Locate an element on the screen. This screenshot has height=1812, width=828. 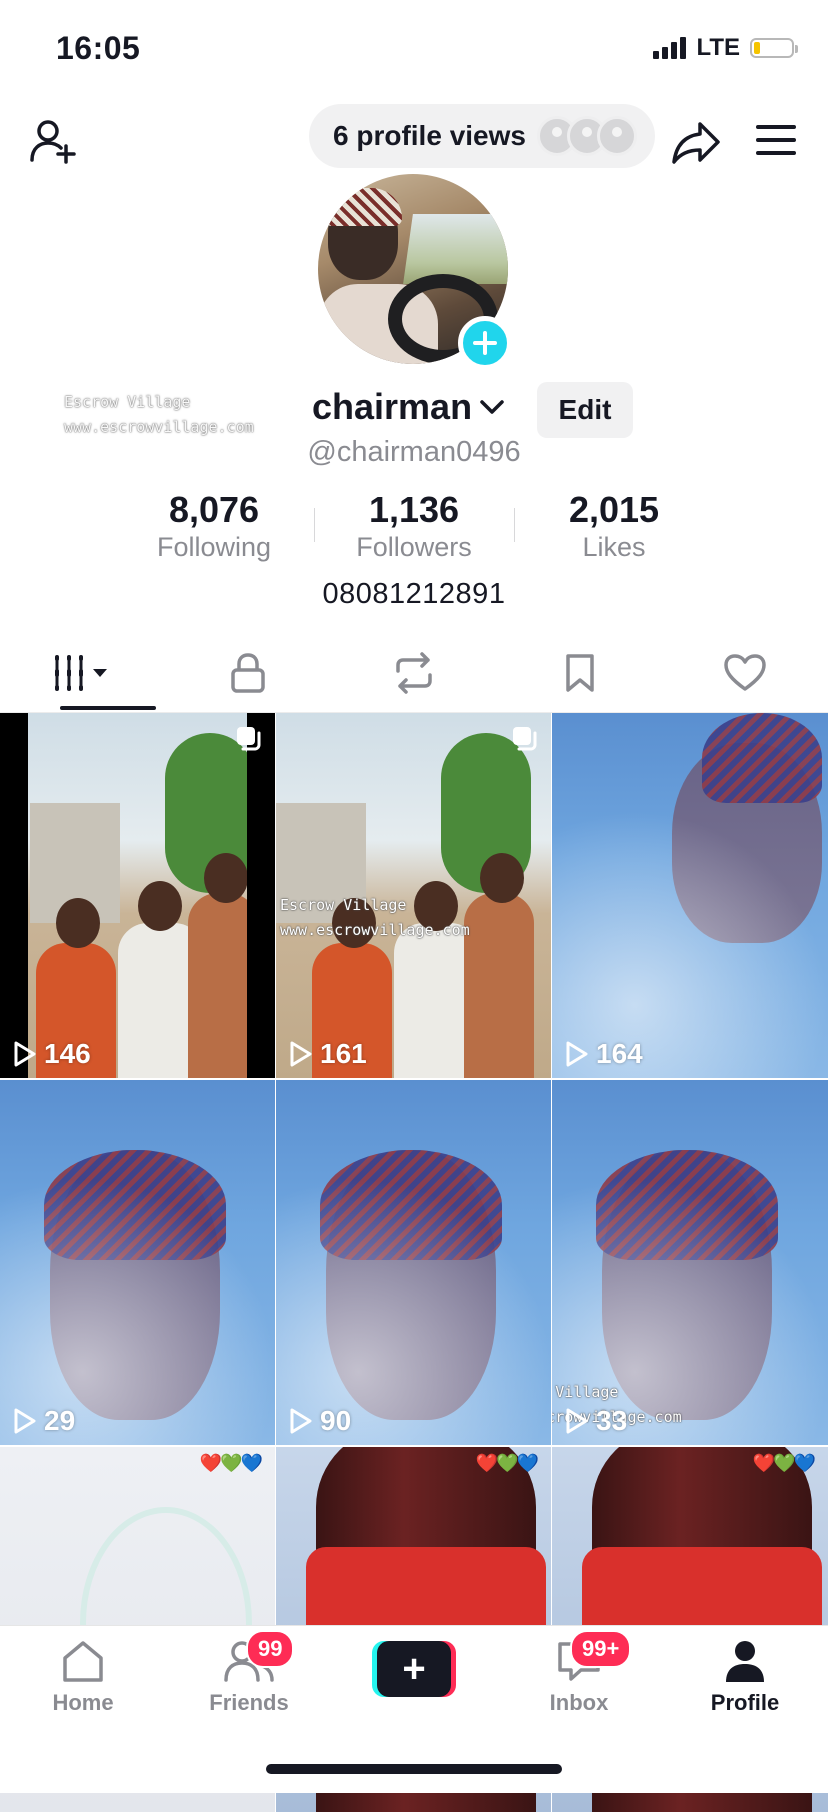
stat-value: 8,076 is located at coordinates (214, 509).